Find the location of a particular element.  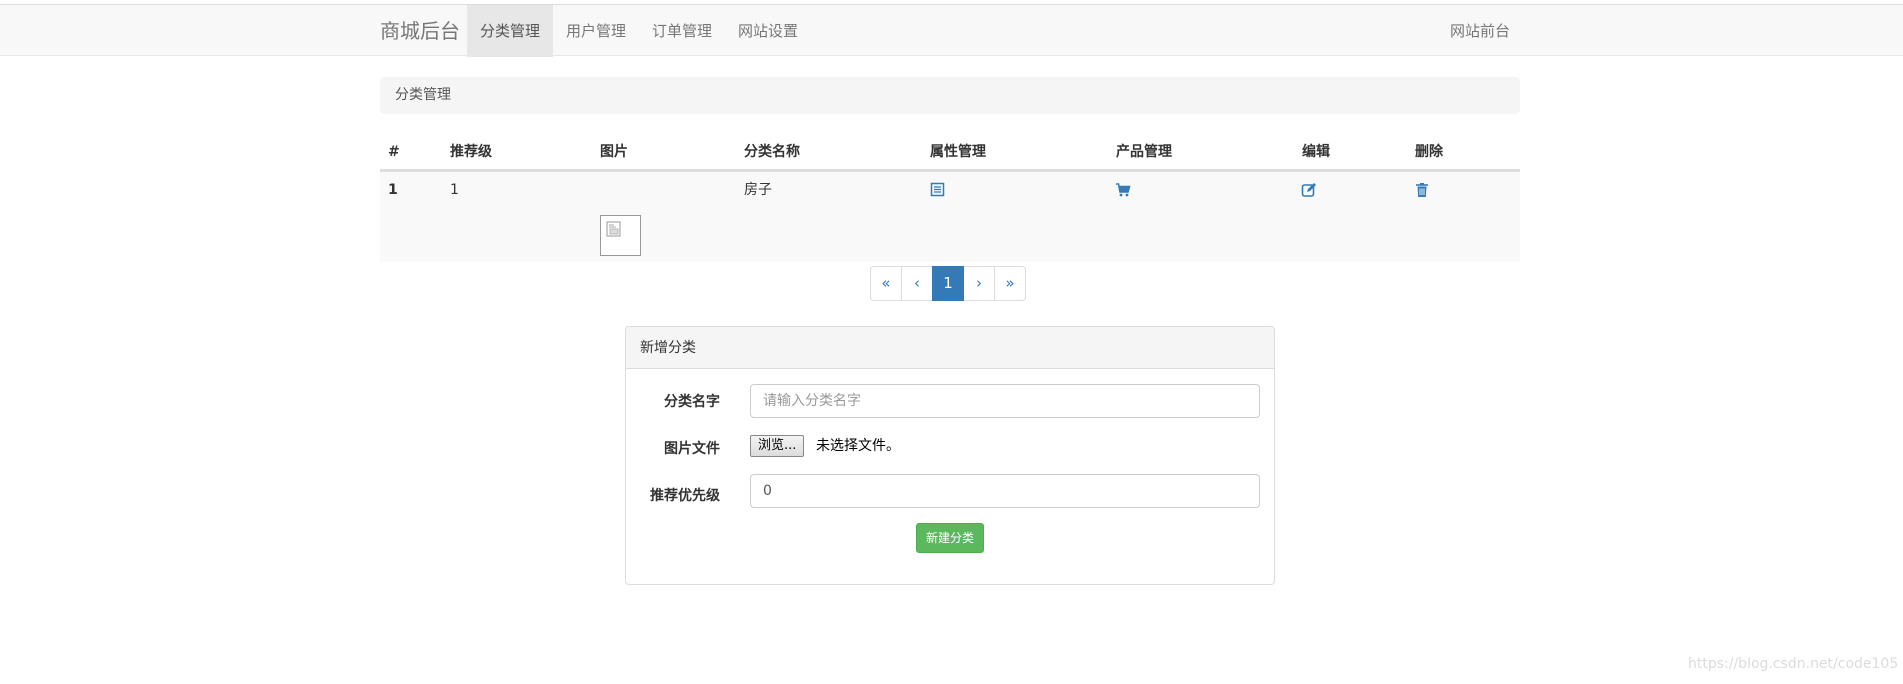

create-category-button: 新建分类 is located at coordinates (950, 538).